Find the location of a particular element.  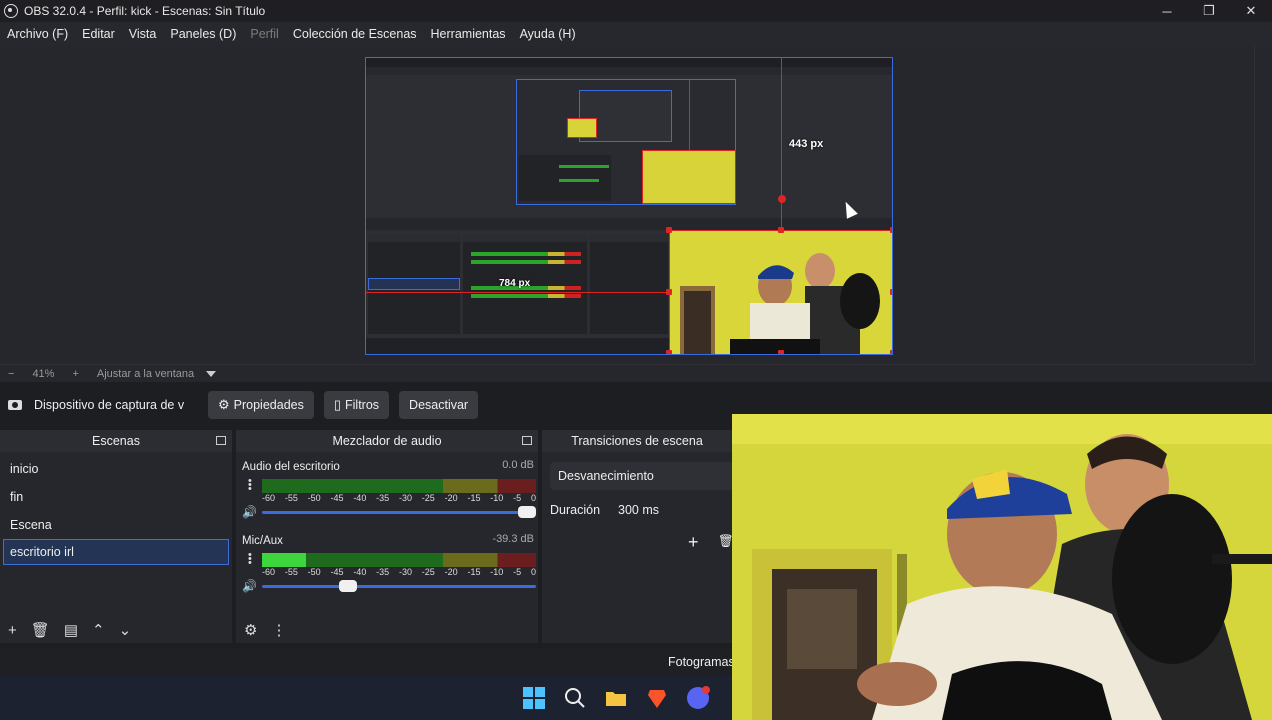

menu-editar: Editar is located at coordinates (98, 34).